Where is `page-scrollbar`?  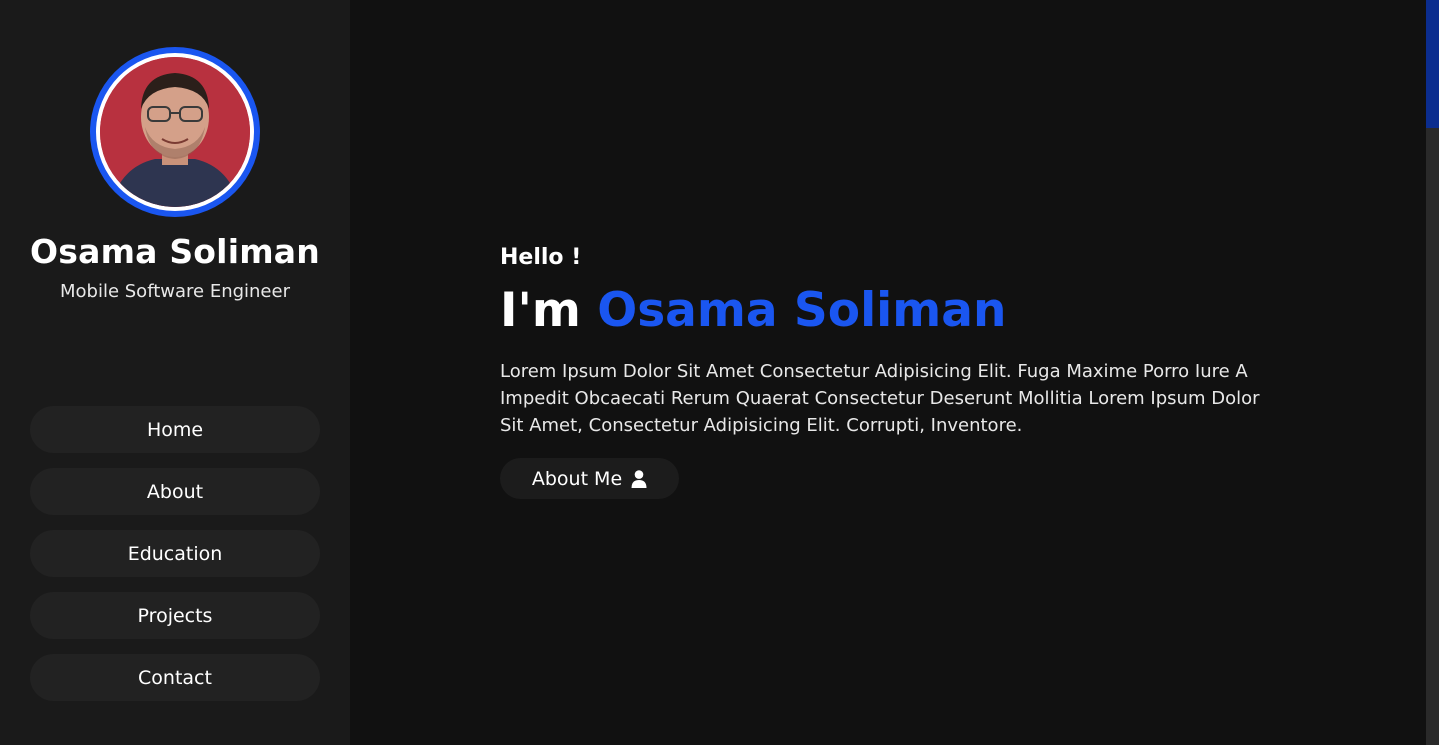 page-scrollbar is located at coordinates (1432, 372).